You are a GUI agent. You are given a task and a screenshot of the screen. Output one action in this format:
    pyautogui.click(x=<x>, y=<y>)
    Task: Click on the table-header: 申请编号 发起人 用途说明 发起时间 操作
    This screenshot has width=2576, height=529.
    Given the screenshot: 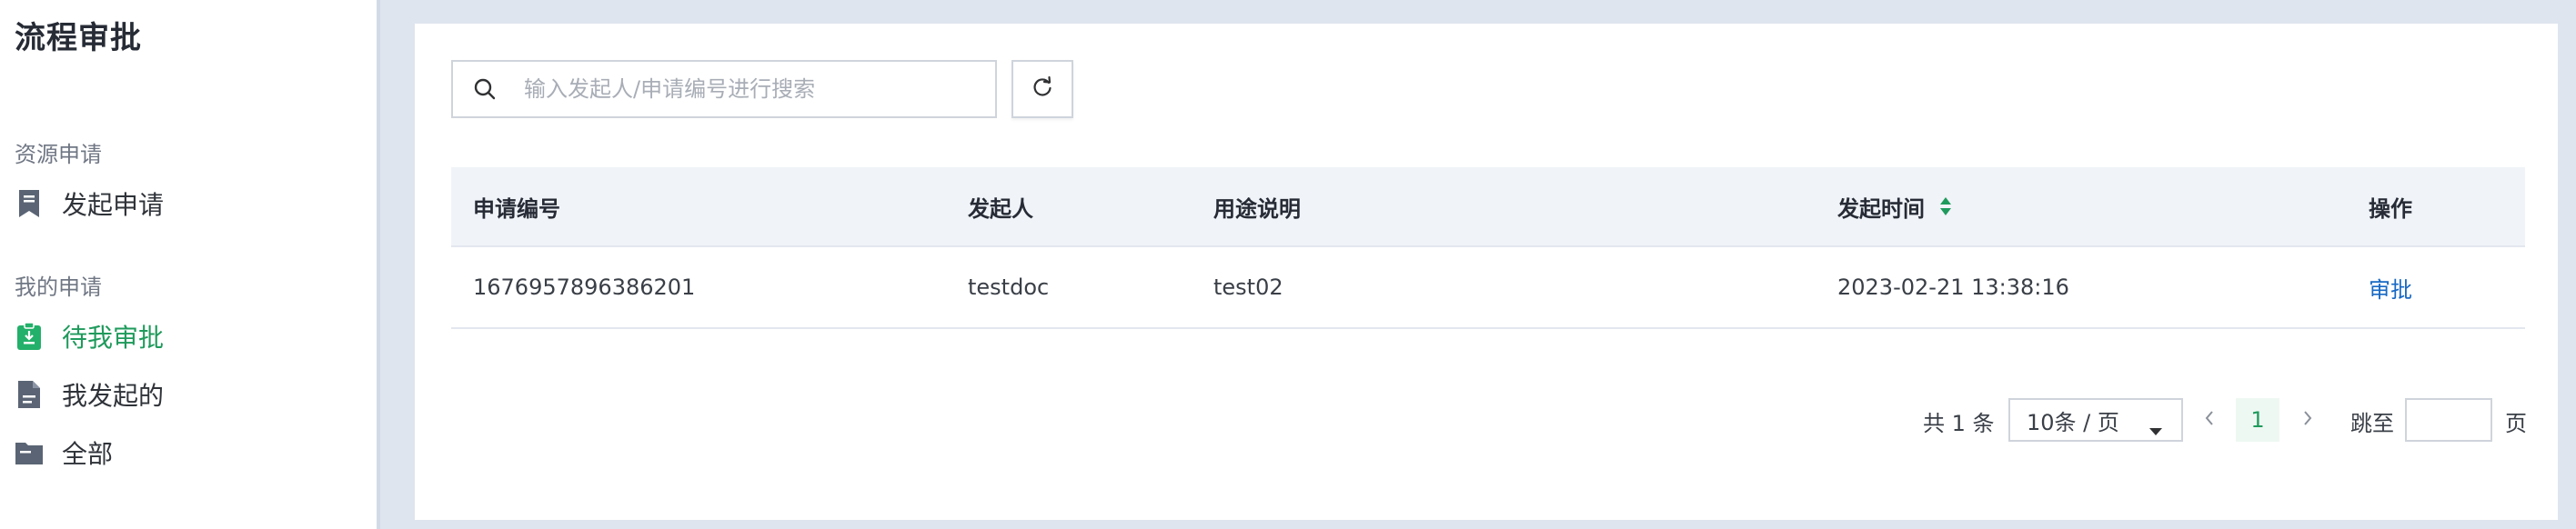 What is the action you would take?
    pyautogui.click(x=1488, y=207)
    